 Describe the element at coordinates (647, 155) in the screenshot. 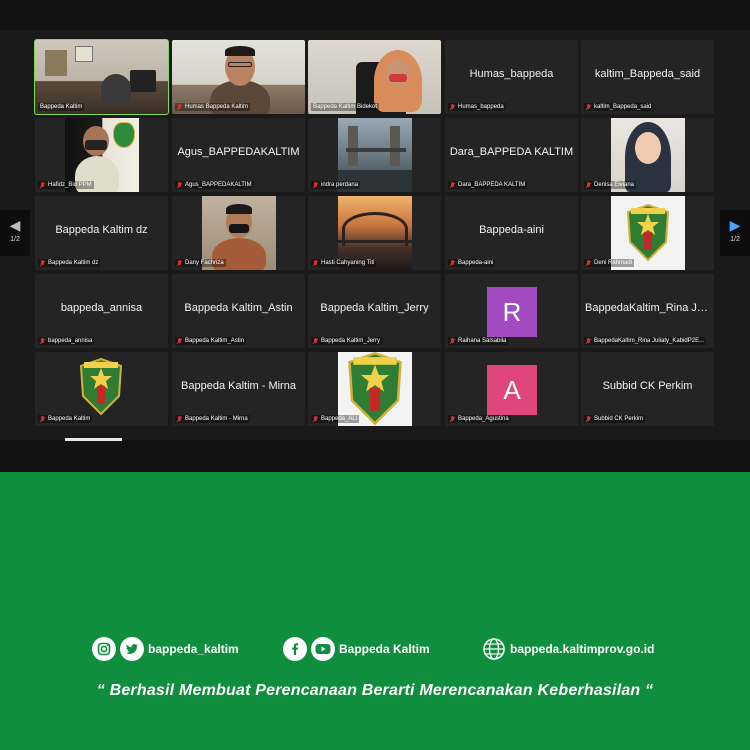

I see `participant-tile: Denisa Elviana` at that location.